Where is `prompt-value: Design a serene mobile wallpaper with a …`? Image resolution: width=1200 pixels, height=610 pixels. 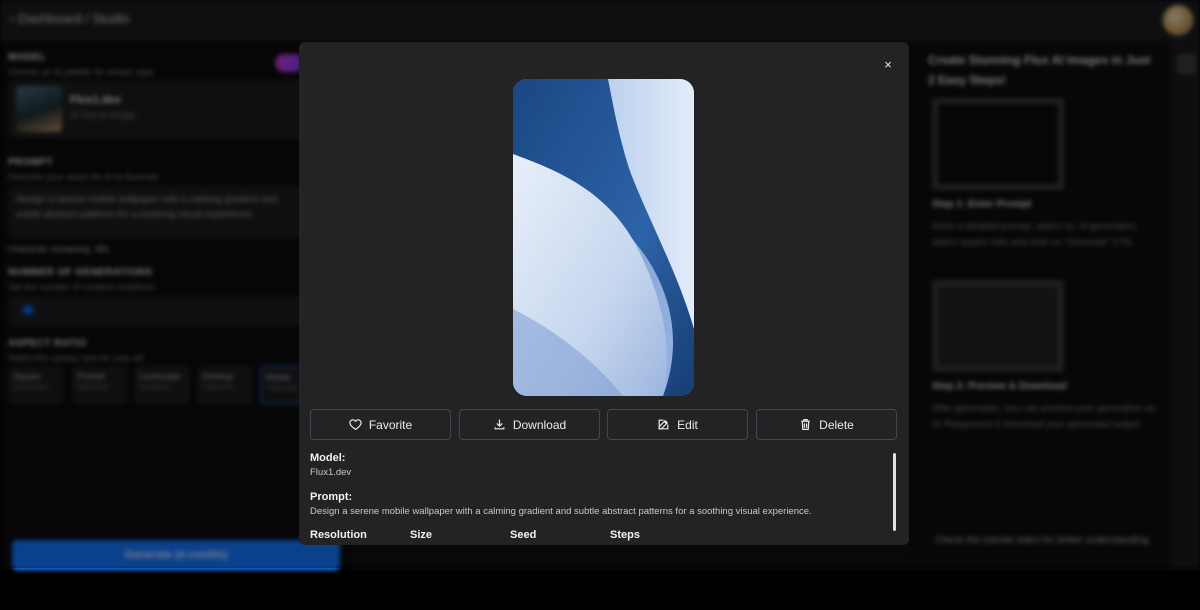 prompt-value: Design a serene mobile wallpaper with a … is located at coordinates (561, 511).